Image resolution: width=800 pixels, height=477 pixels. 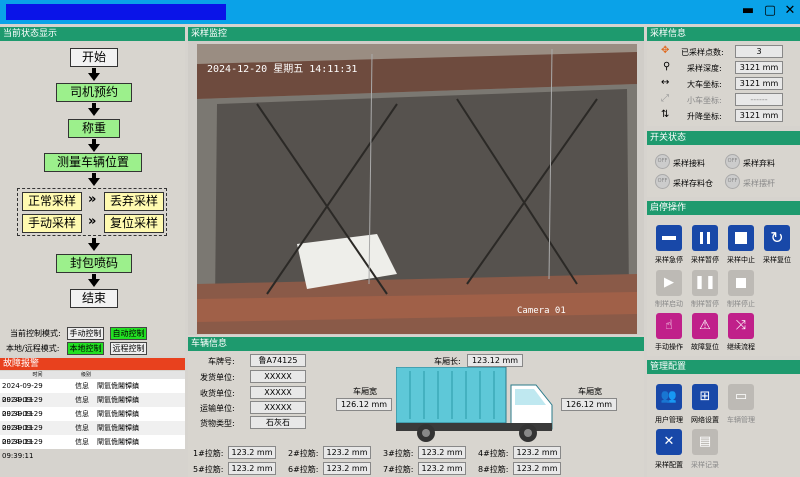 I want to click on width-value-left: 126.12 mm, so click(x=364, y=404).